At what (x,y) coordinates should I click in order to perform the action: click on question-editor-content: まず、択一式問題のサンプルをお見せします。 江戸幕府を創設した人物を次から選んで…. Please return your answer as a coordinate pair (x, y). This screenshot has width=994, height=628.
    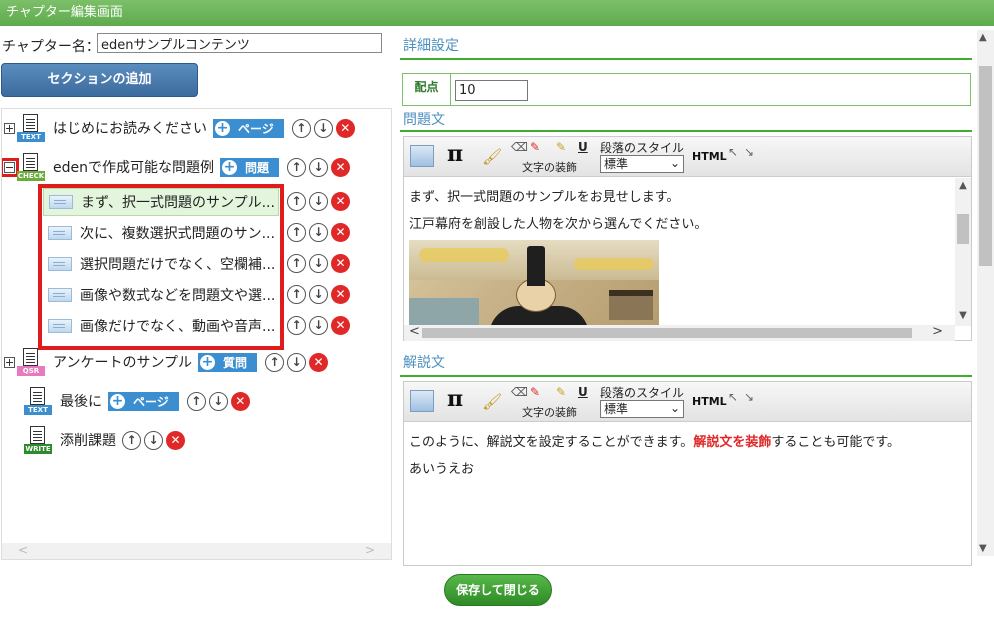
    Looking at the image, I should click on (687, 252).